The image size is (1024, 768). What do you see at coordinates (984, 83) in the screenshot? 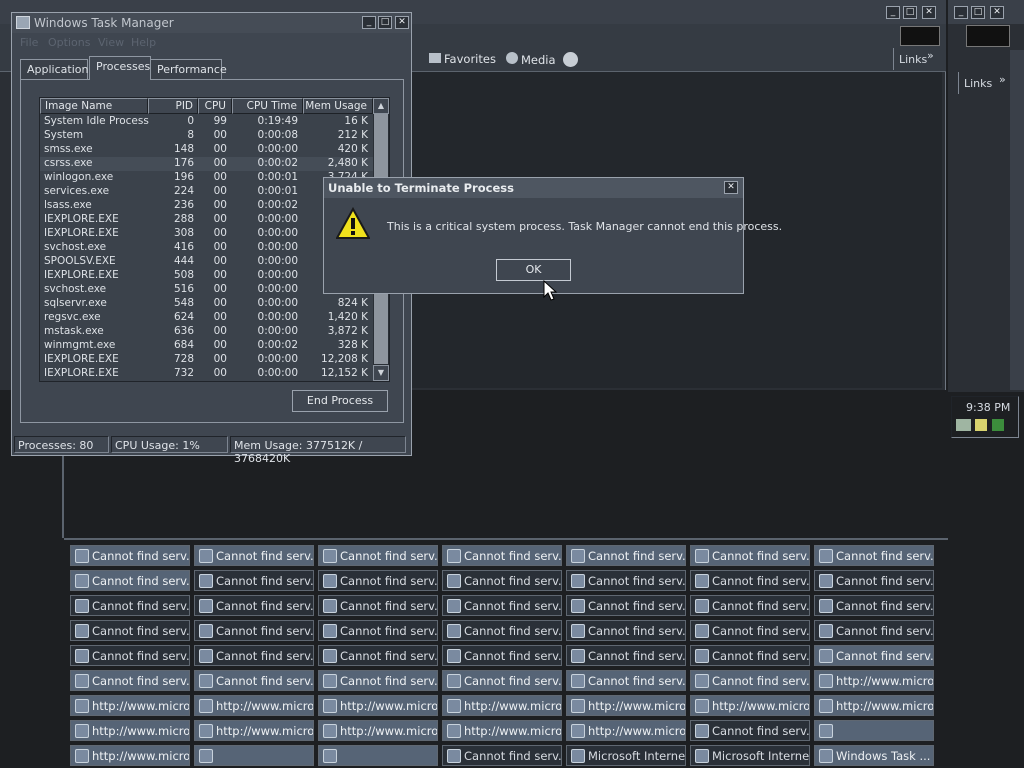
I see `links-toolbar: Links »` at bounding box center [984, 83].